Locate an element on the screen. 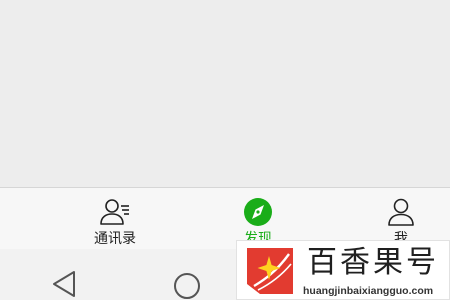  person-icon is located at coordinates (401, 212).